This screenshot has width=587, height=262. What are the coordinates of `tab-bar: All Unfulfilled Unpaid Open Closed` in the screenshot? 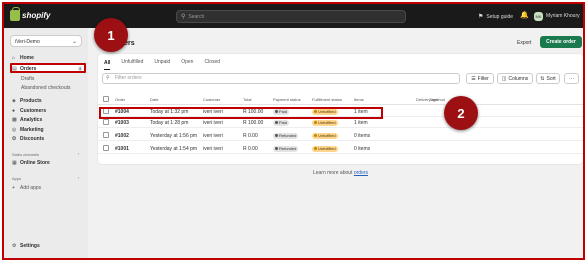 It's located at (340, 62).